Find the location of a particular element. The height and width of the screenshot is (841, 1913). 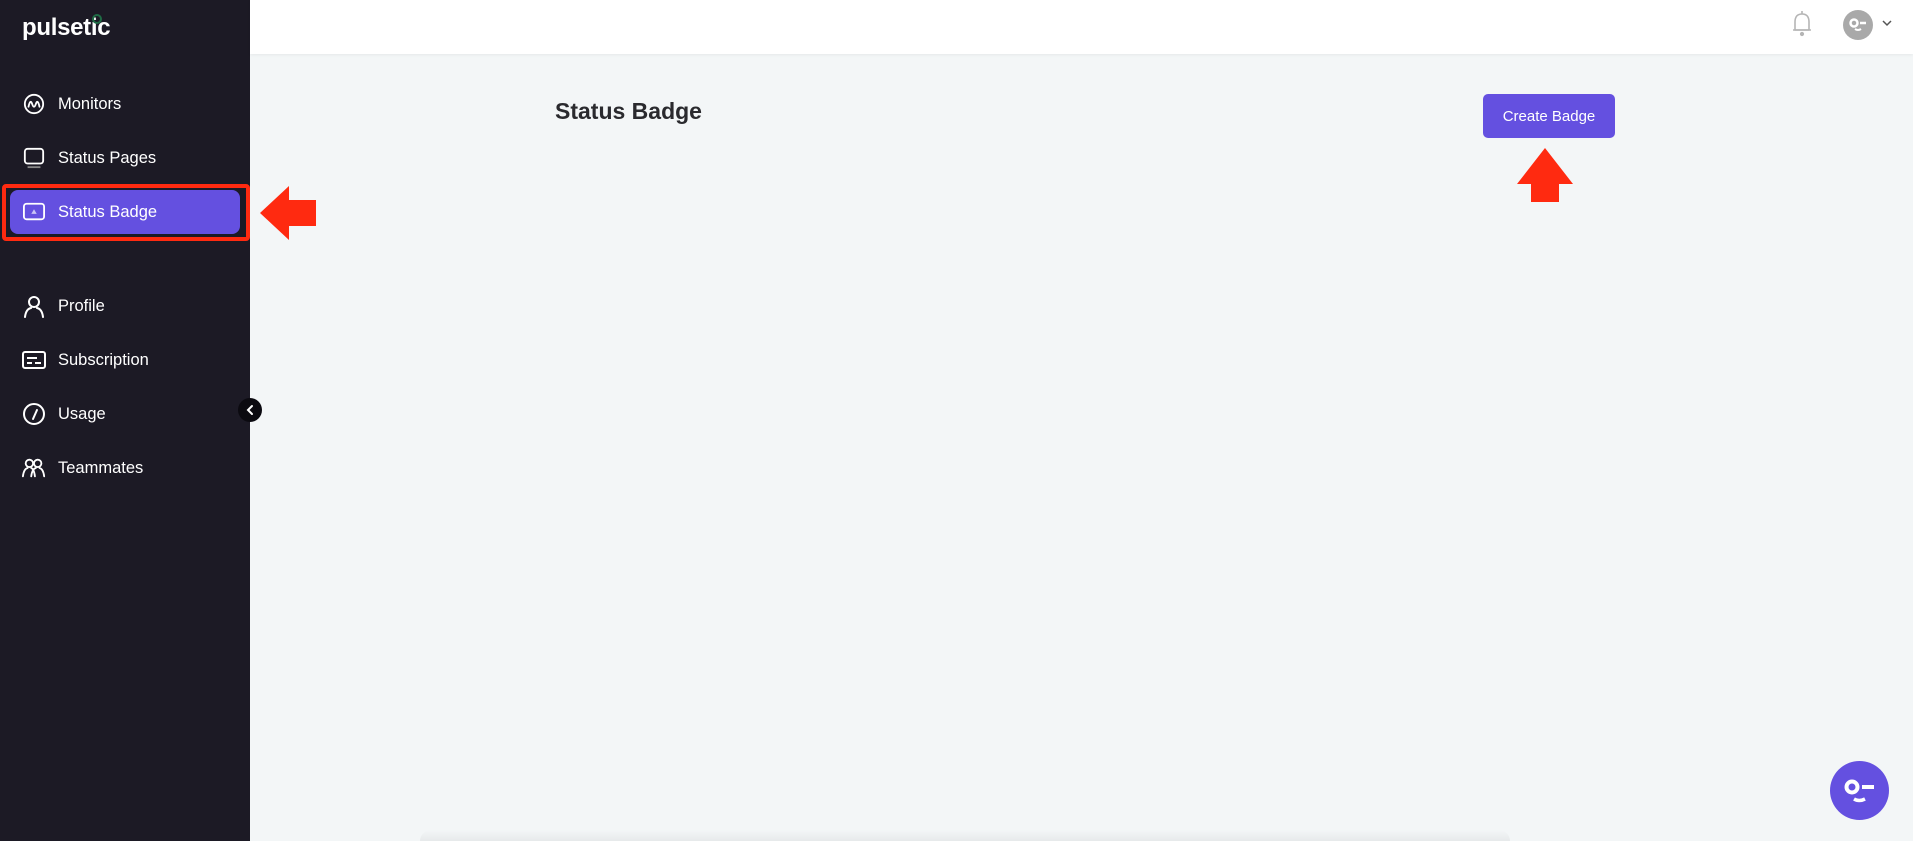

avatar-icon is located at coordinates (1857, 24).